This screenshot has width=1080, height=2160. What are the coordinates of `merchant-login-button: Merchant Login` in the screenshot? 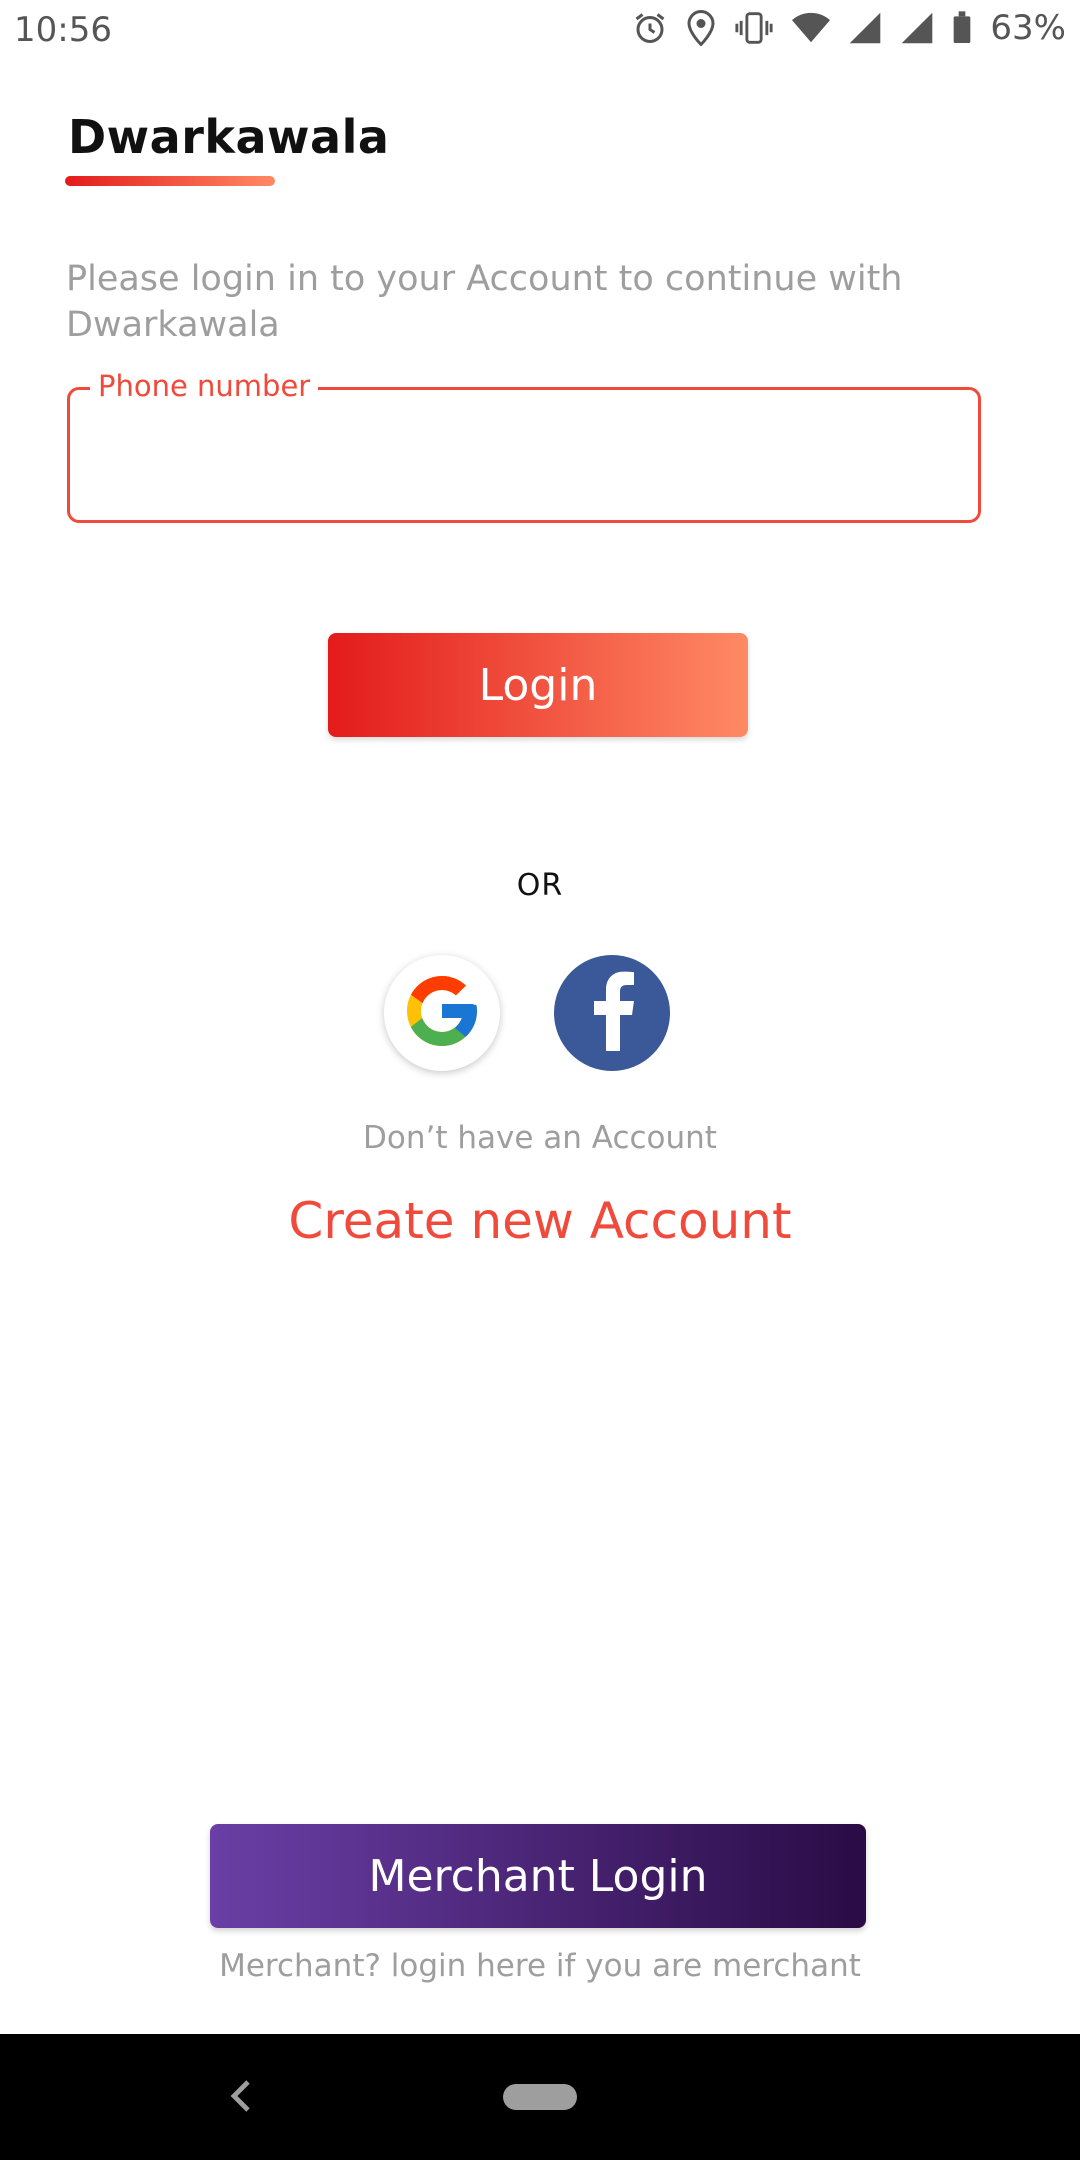 It's located at (538, 1876).